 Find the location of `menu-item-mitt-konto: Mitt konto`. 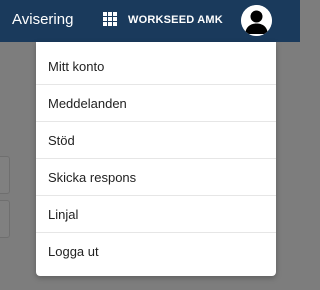

menu-item-mitt-konto: Mitt konto is located at coordinates (156, 66).